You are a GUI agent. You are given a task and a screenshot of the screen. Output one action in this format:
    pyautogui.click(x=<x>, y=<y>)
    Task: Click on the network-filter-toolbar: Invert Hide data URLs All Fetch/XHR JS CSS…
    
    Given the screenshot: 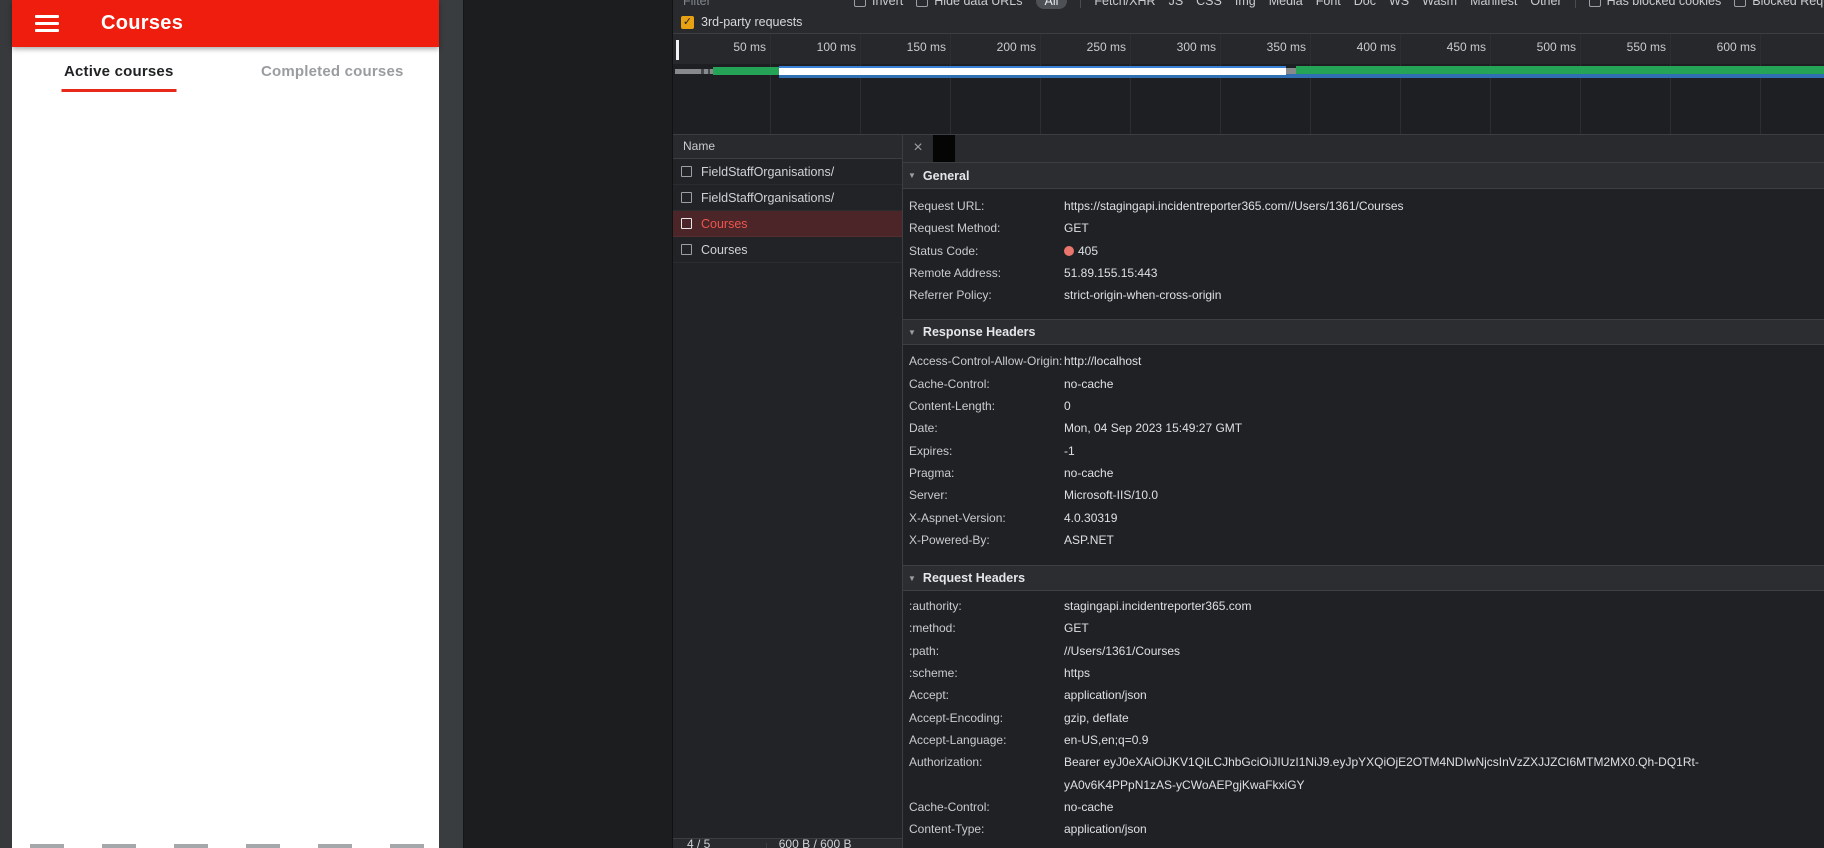 What is the action you would take?
    pyautogui.click(x=1248, y=17)
    